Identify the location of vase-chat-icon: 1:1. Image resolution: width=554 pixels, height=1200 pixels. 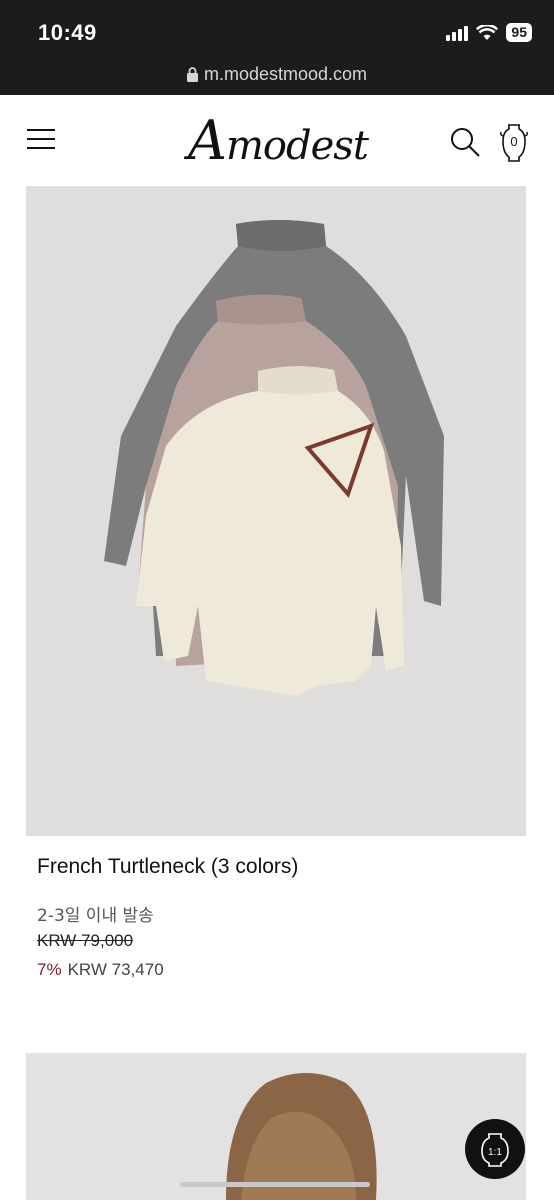
(495, 1150).